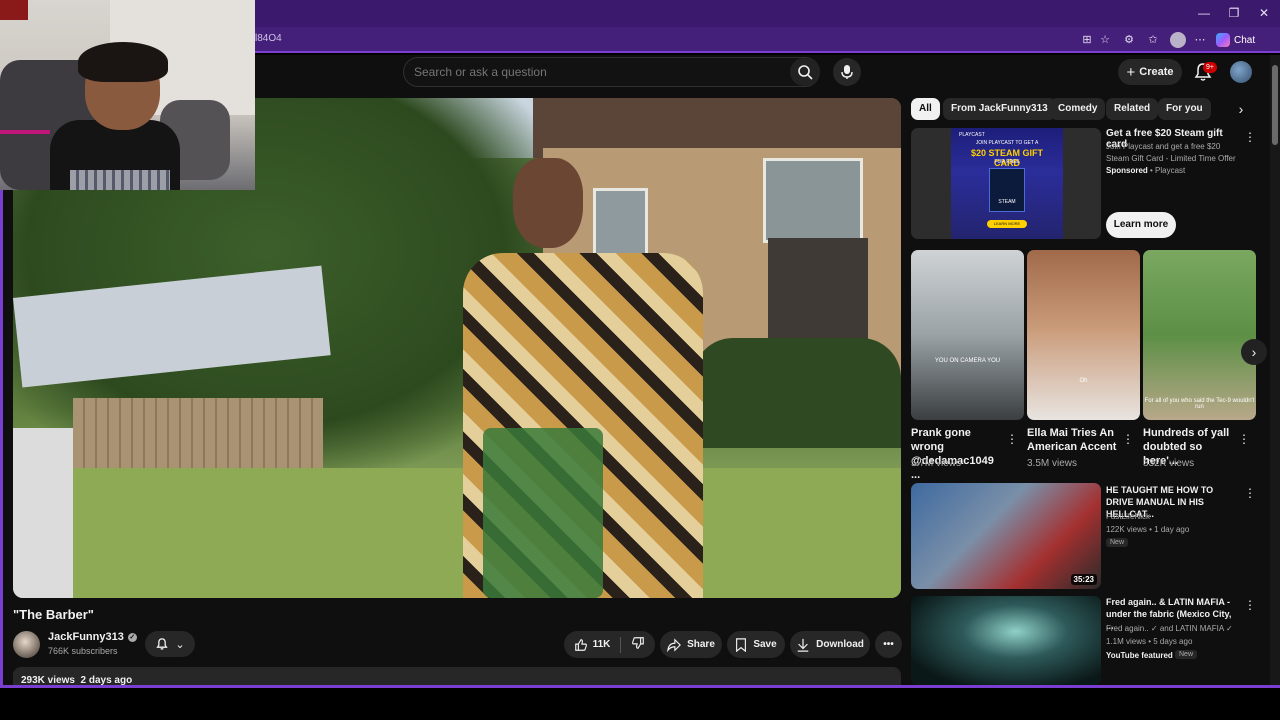 This screenshot has height=720, width=1280. What do you see at coordinates (1169, 629) in the screenshot?
I see `channel-name: Fred again.. ✓ and LATIN MAFIA ✓` at bounding box center [1169, 629].